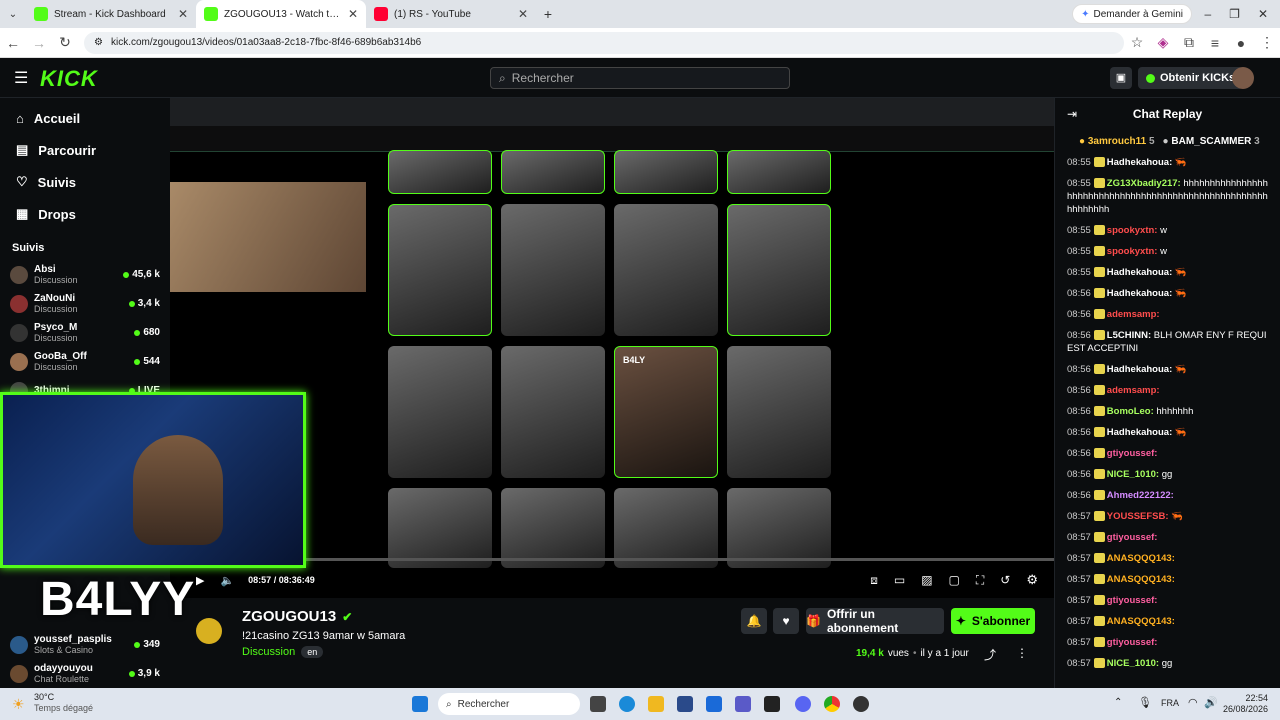 This screenshot has width=1280, height=720. What do you see at coordinates (509, 704) in the screenshot?
I see `taskbar-search: ⌕ Rechercher` at bounding box center [509, 704].